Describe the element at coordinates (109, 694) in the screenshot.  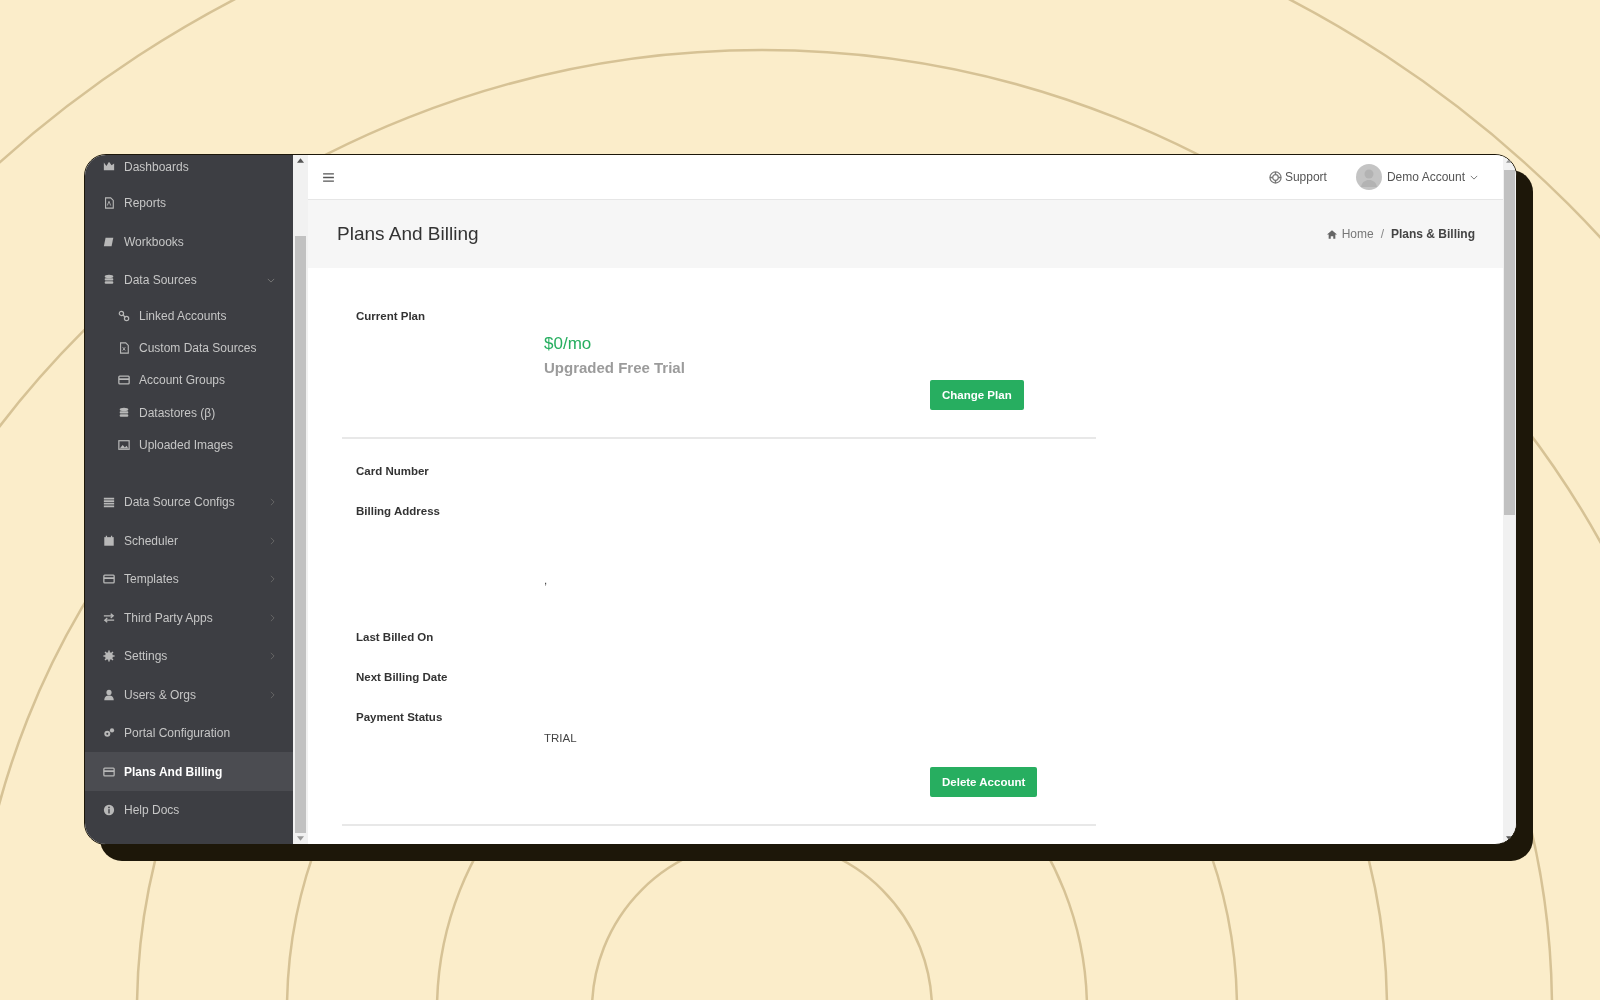
I see `user-icon` at that location.